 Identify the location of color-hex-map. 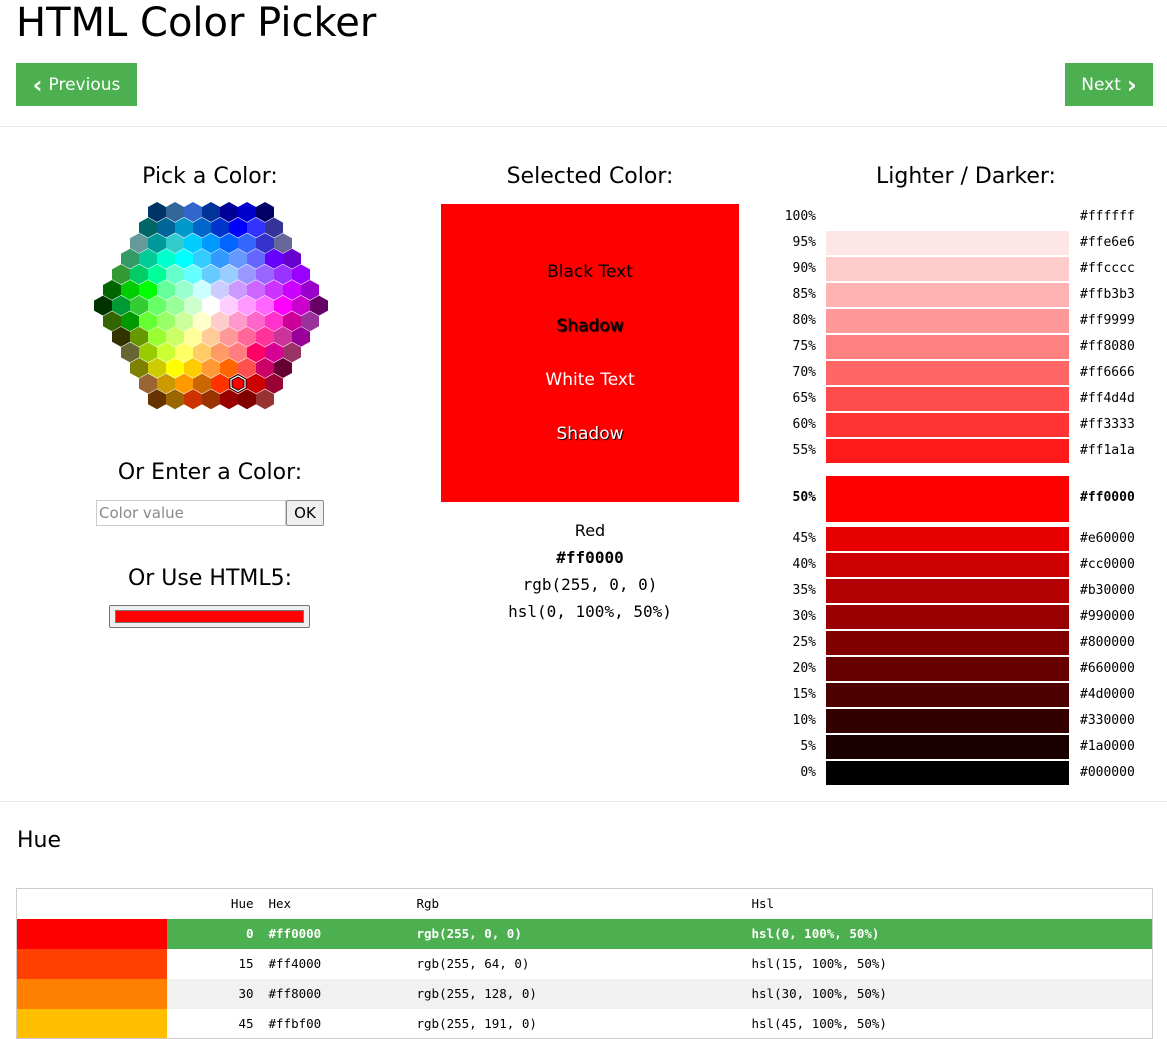
(211, 304).